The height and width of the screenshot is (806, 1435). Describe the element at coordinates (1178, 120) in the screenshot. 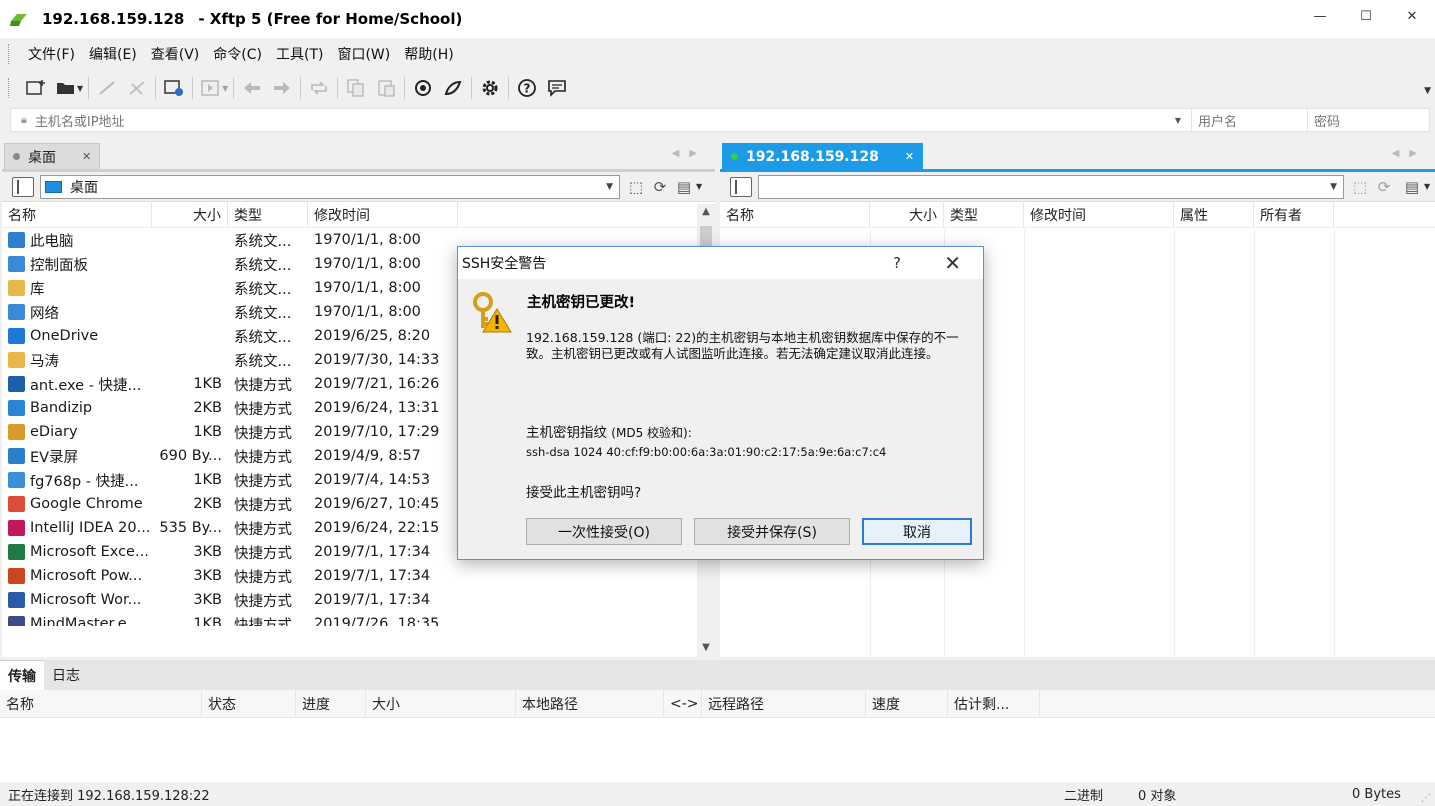

I see `host-dropdown-icon: ▼` at that location.